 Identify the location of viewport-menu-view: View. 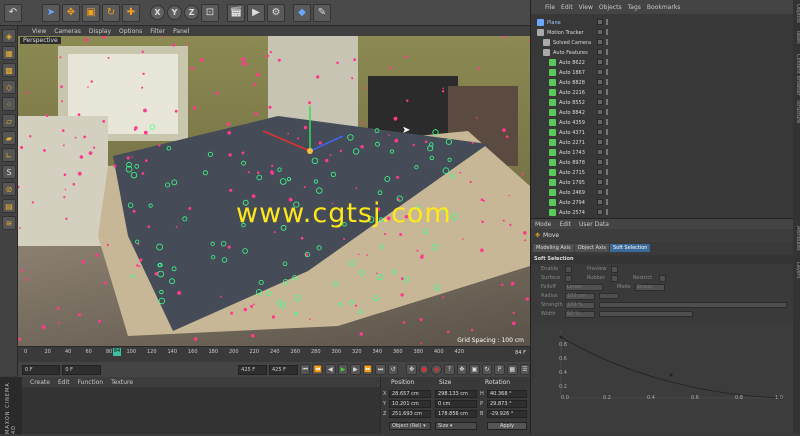
(39, 31).